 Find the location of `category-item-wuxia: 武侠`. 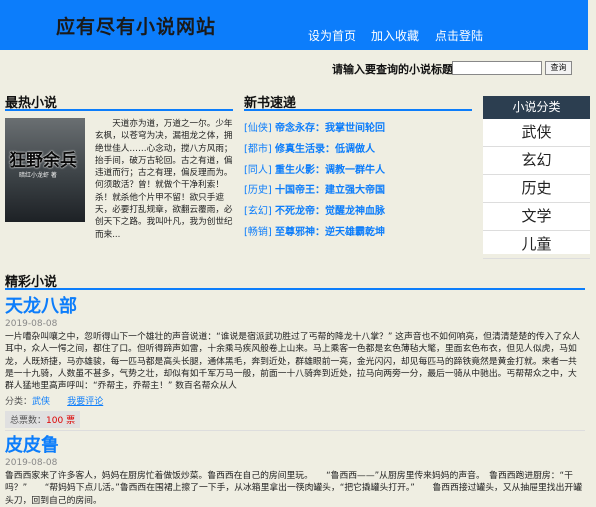

category-item-wuxia: 武侠 is located at coordinates (536, 133).